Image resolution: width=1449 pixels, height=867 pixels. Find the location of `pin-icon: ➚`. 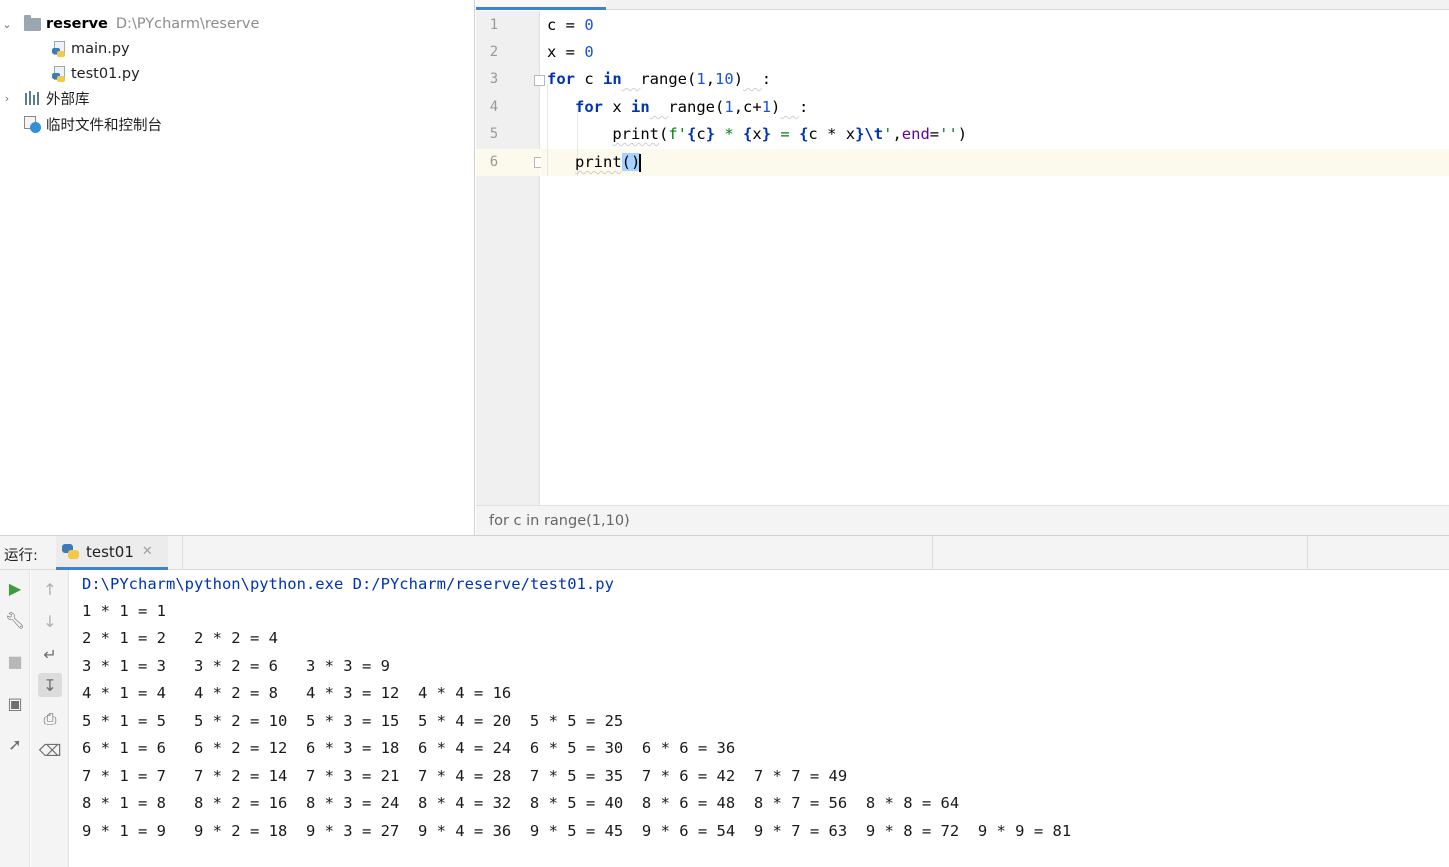

pin-icon: ➚ is located at coordinates (15, 744).